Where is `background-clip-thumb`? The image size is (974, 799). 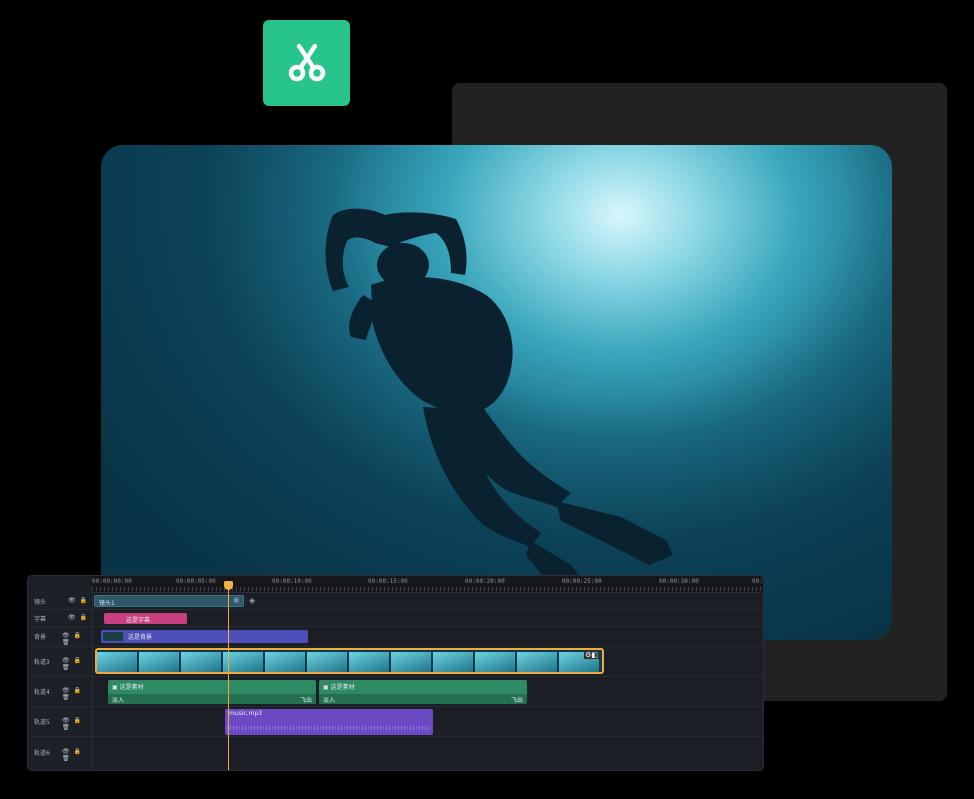 background-clip-thumb is located at coordinates (113, 636).